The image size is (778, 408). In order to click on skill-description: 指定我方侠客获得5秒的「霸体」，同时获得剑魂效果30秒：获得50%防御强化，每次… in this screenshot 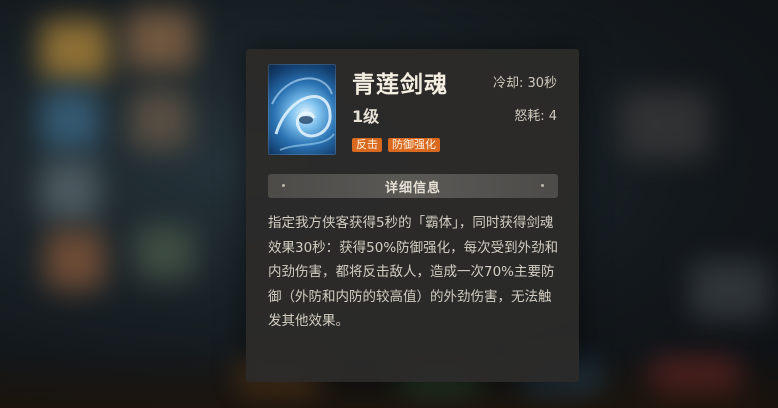, I will do `click(413, 272)`.